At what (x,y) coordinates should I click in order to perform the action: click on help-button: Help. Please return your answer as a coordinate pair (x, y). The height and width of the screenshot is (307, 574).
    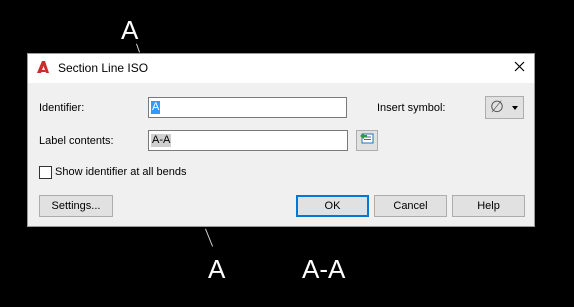
    Looking at the image, I should click on (488, 206).